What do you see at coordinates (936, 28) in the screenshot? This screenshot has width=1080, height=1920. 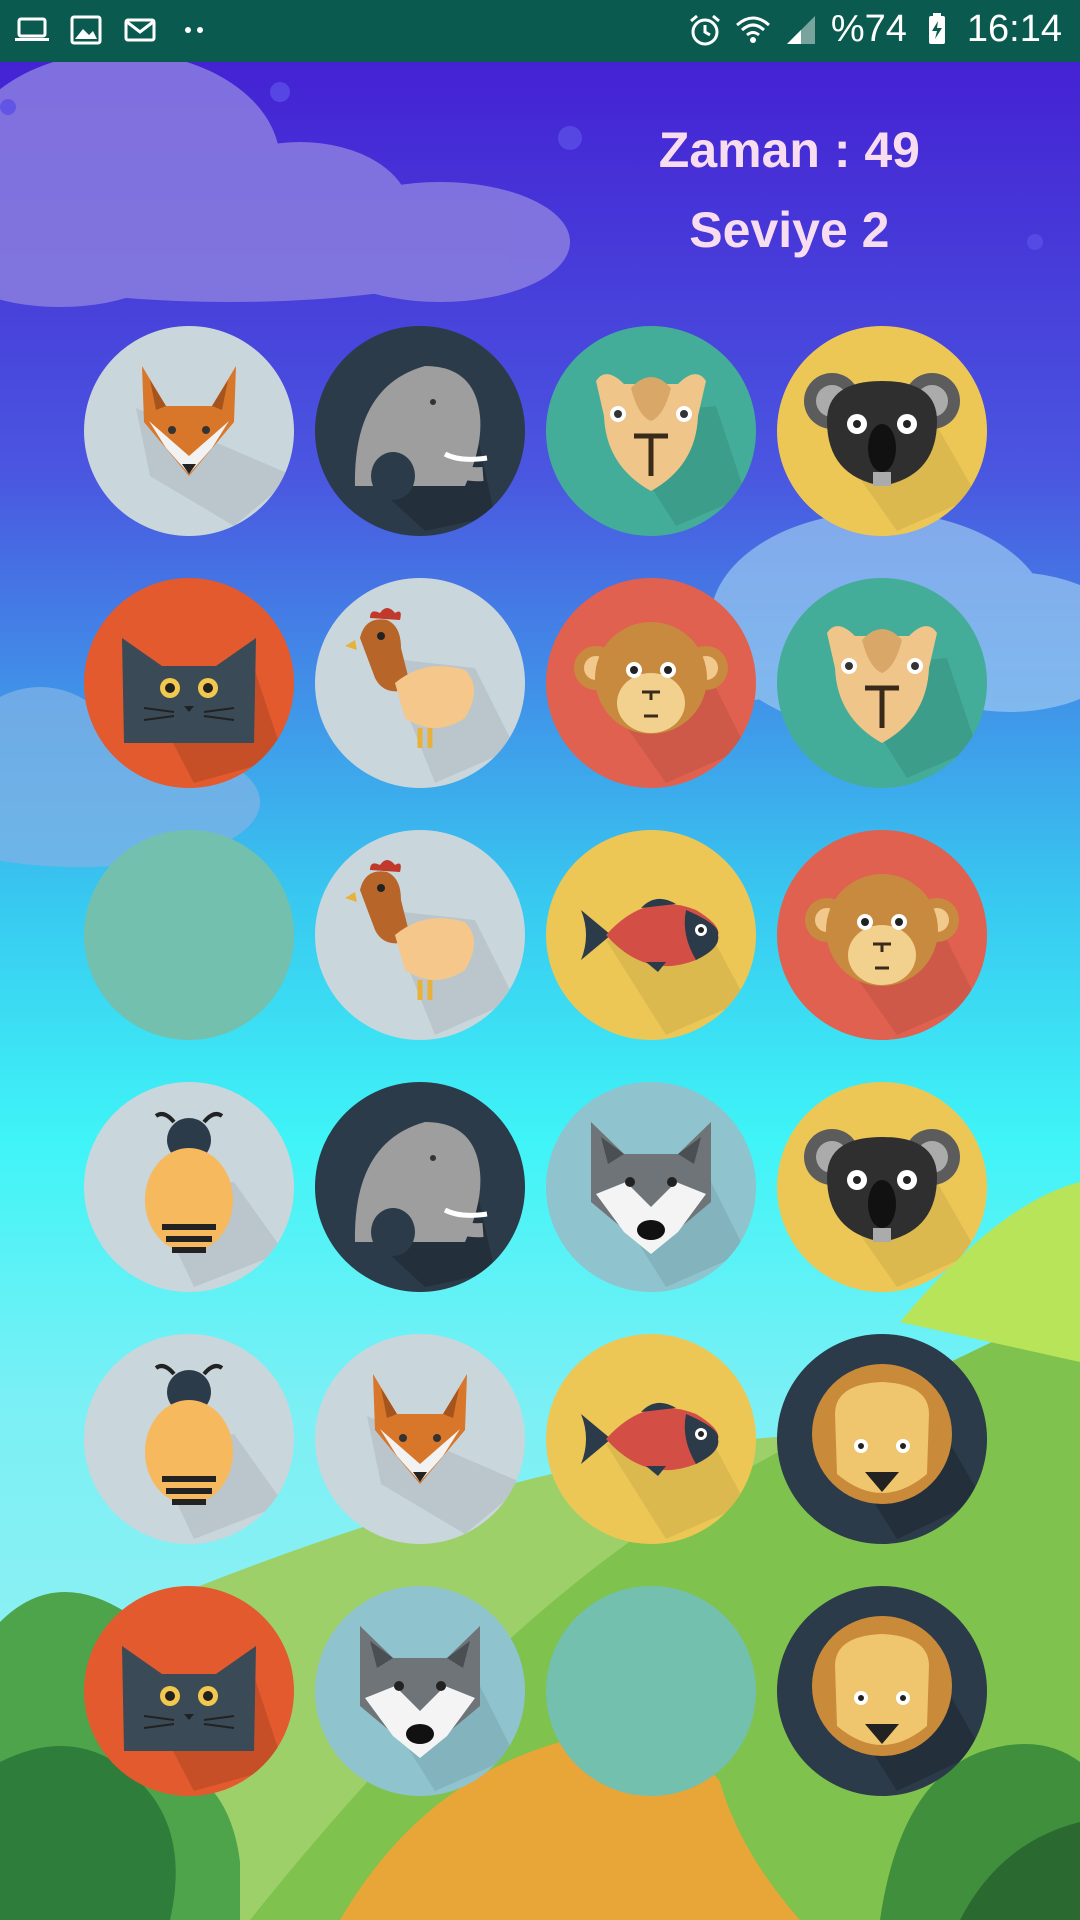 I see `battery-charging-icon` at bounding box center [936, 28].